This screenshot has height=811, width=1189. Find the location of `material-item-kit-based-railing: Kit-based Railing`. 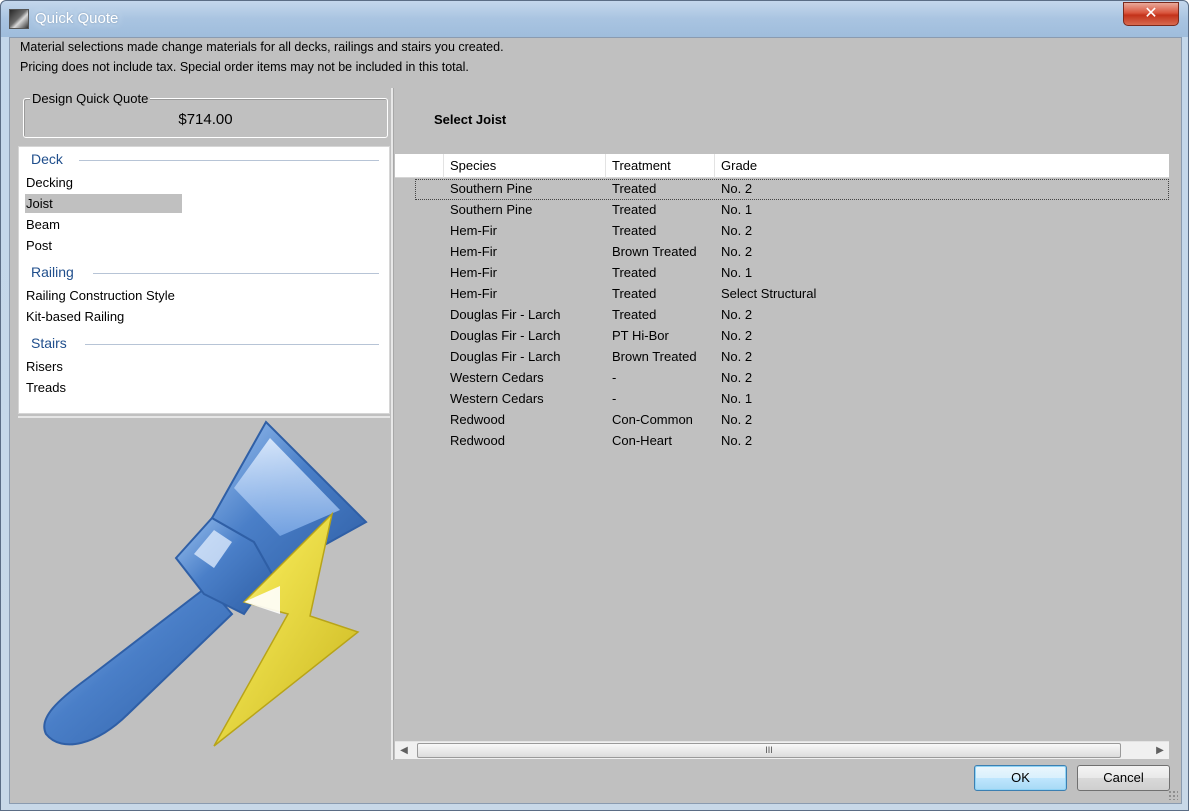

material-item-kit-based-railing: Kit-based Railing is located at coordinates (103, 316).